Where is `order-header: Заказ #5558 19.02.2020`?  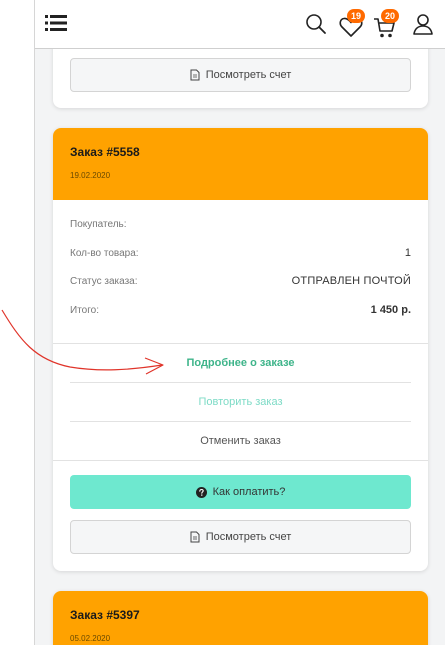 order-header: Заказ #5558 19.02.2020 is located at coordinates (240, 164).